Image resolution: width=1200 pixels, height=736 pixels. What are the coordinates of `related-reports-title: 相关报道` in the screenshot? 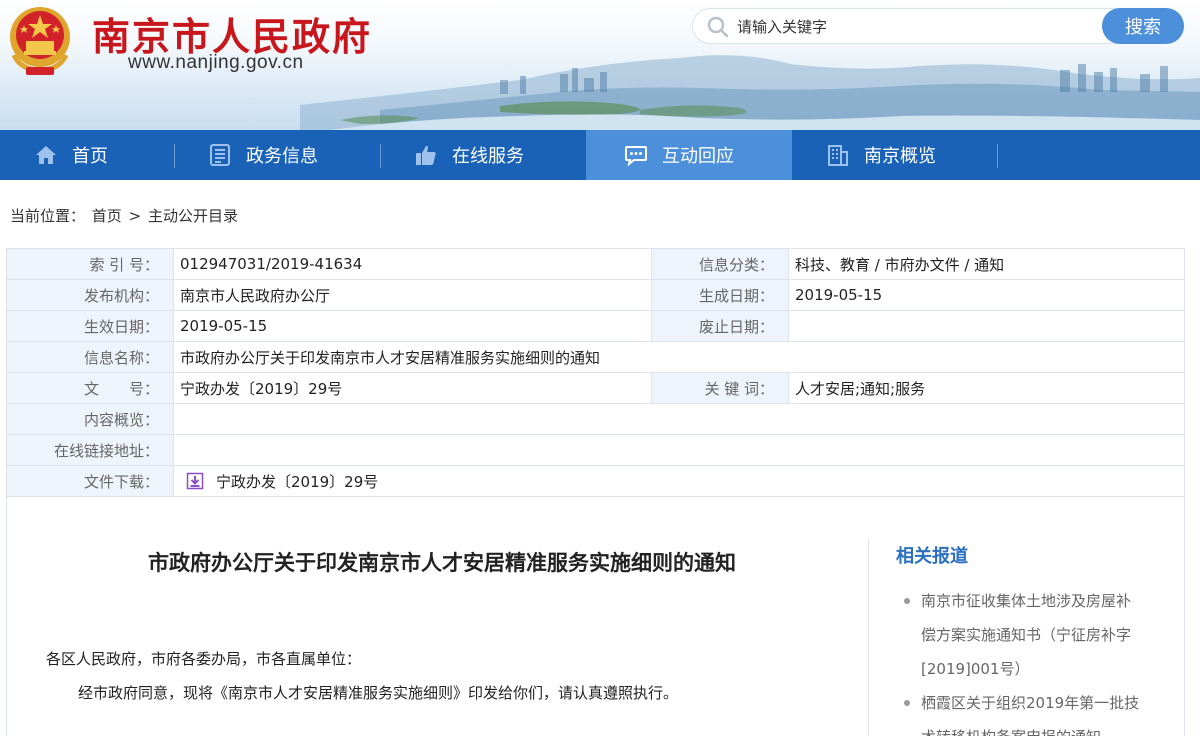 It's located at (932, 556).